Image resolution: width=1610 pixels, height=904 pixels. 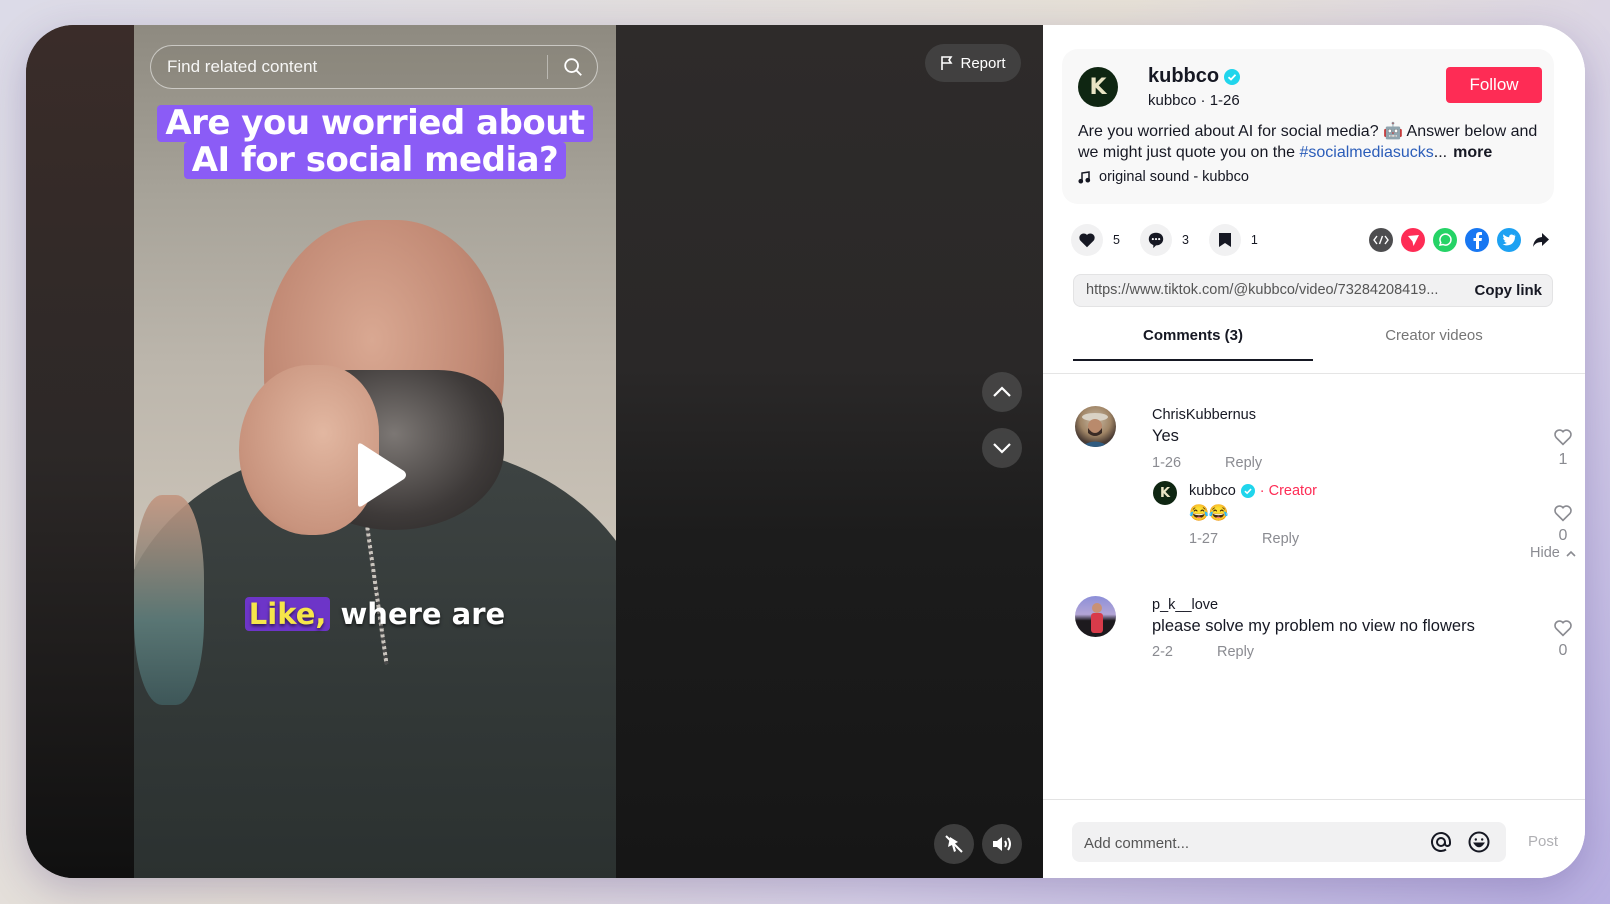 What do you see at coordinates (375, 160) in the screenshot?
I see `overlay-title-line-2: AI for social media?` at bounding box center [375, 160].